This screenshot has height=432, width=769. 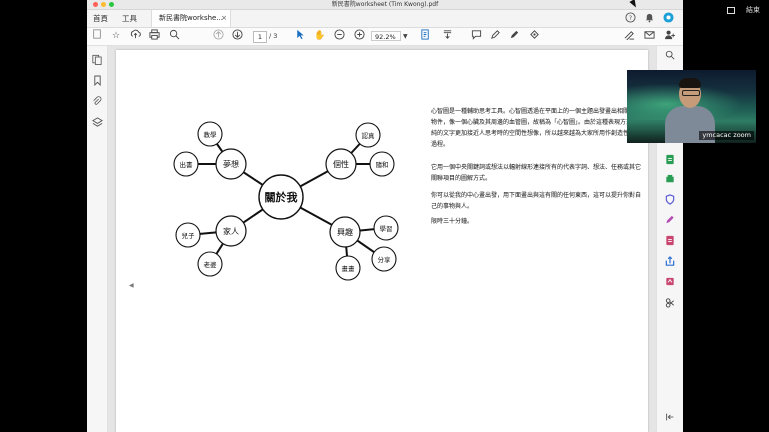 I want to click on mail-icon, so click(x=649, y=36).